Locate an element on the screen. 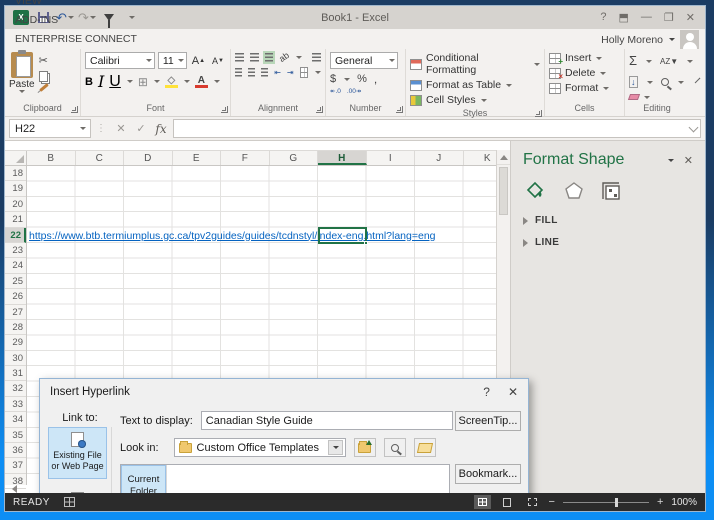 The width and height of the screenshot is (714, 520). styles-dialog-launcher is located at coordinates (538, 113).